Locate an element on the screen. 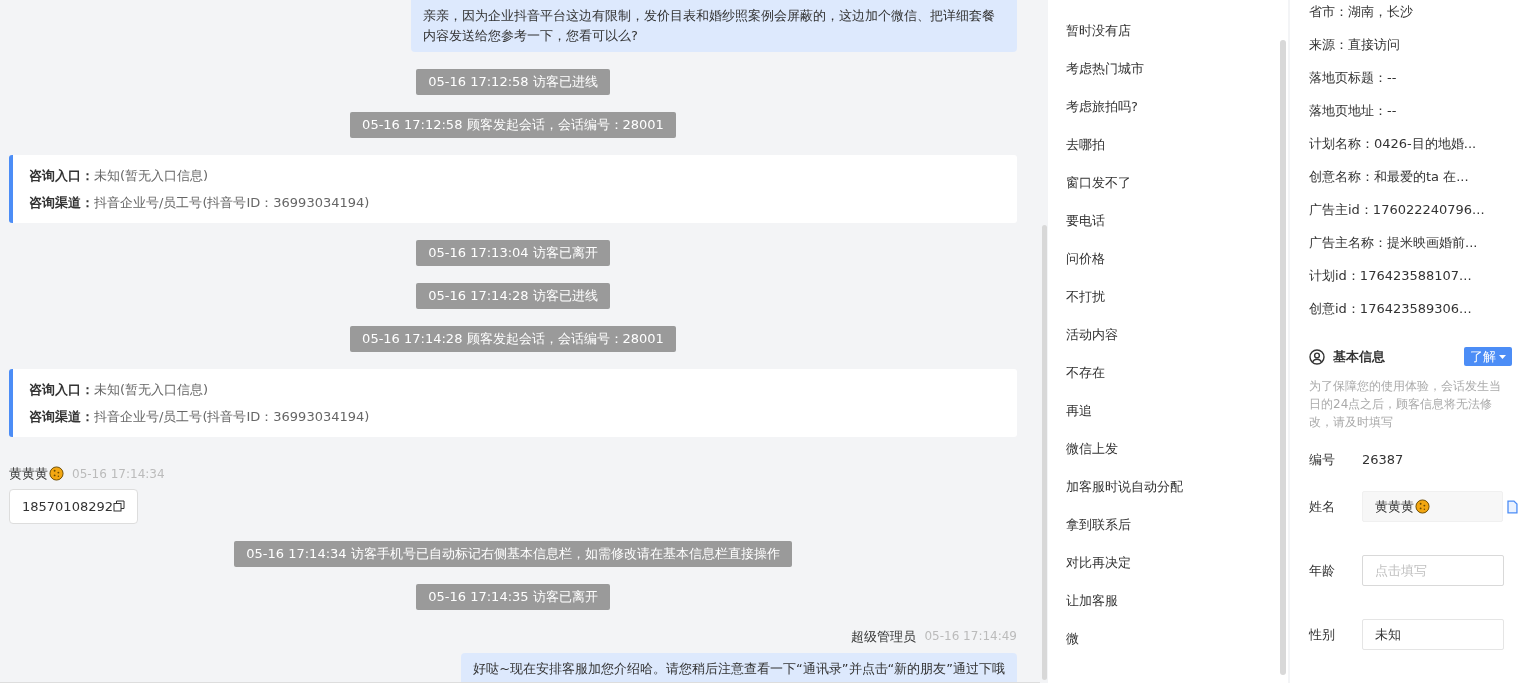  field-label: 年龄 is located at coordinates (1322, 570).